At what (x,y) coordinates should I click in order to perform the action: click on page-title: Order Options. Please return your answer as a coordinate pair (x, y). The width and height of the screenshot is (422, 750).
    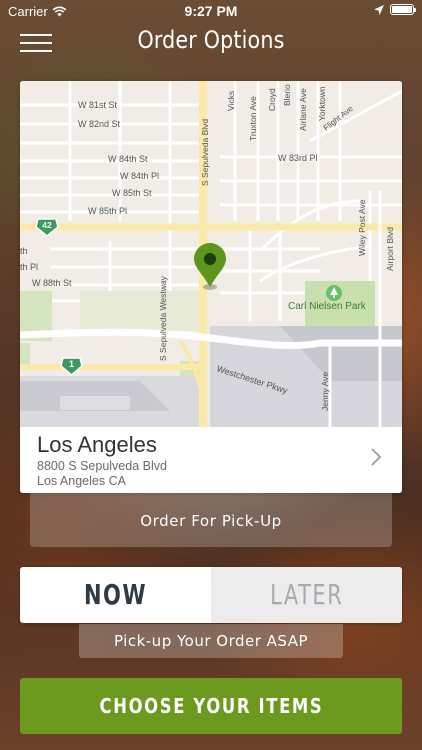
    Looking at the image, I should click on (211, 40).